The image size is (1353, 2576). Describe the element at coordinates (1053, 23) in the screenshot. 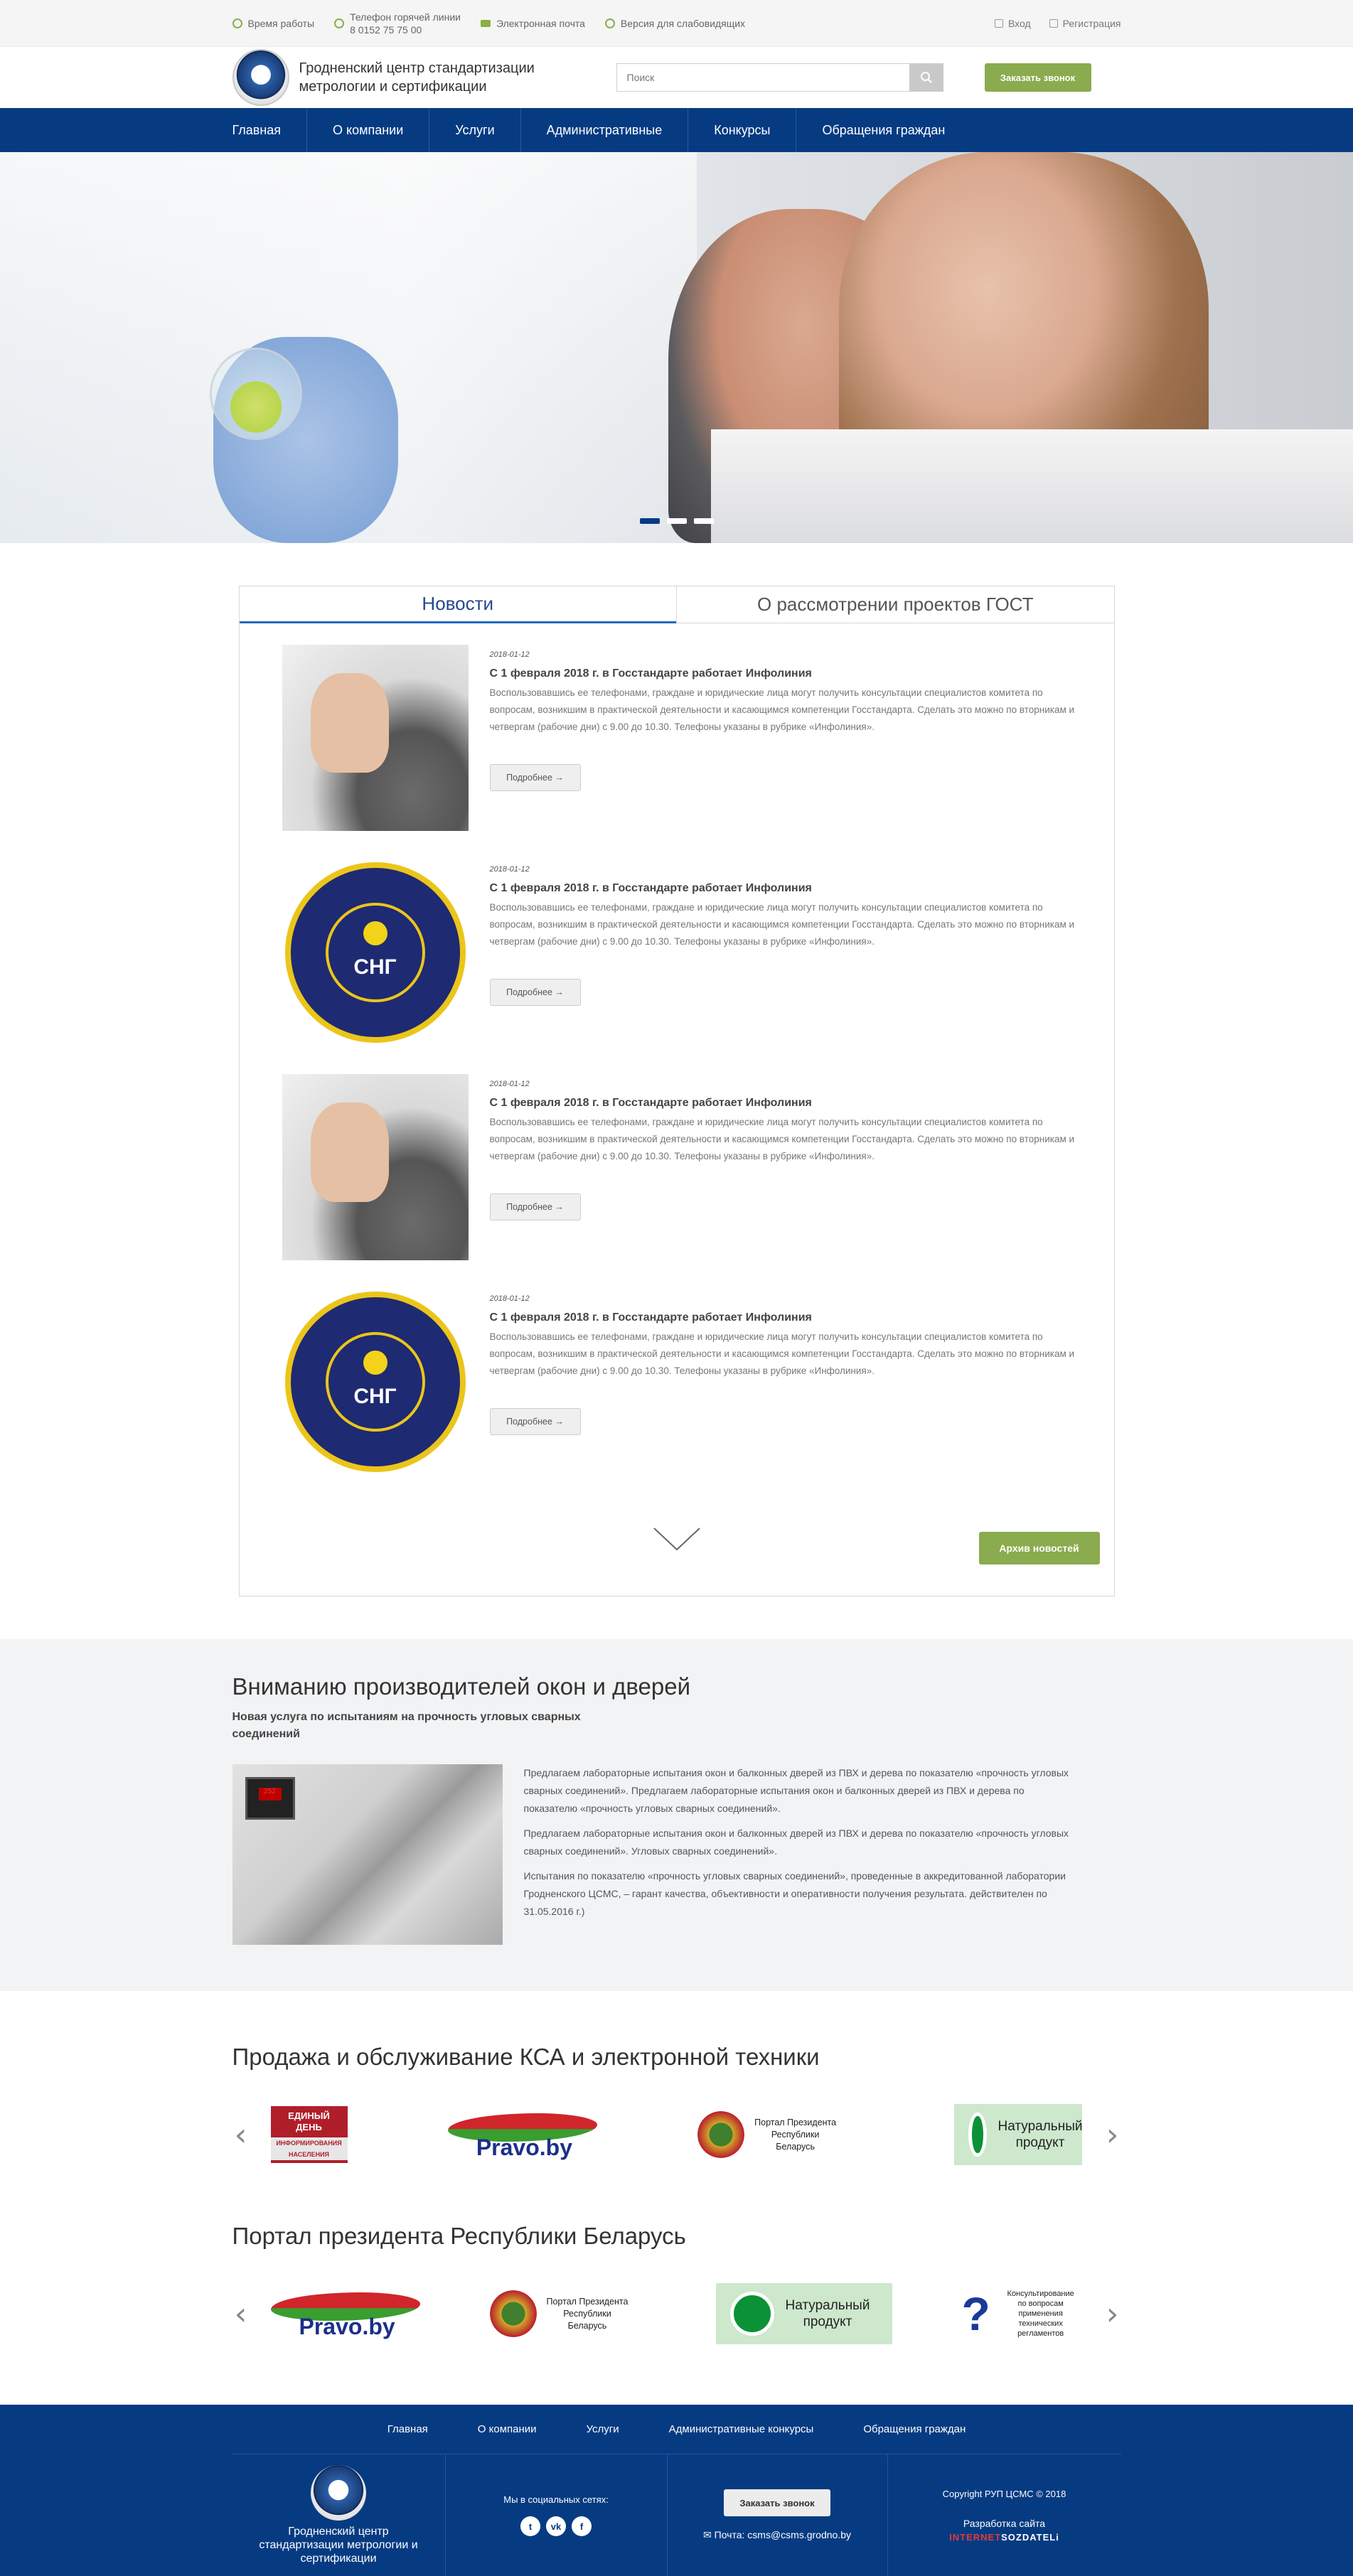

I see `user-icon` at that location.